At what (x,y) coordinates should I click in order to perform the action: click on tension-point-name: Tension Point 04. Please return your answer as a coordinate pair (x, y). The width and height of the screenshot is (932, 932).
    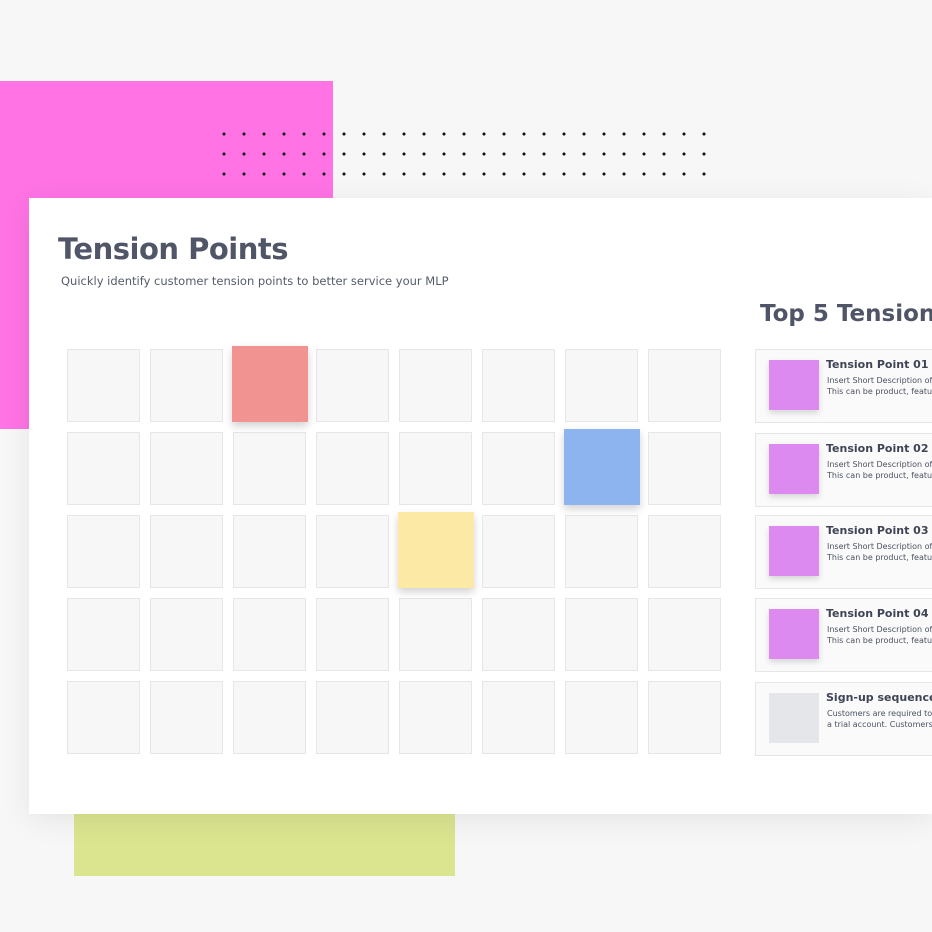
    Looking at the image, I should click on (877, 613).